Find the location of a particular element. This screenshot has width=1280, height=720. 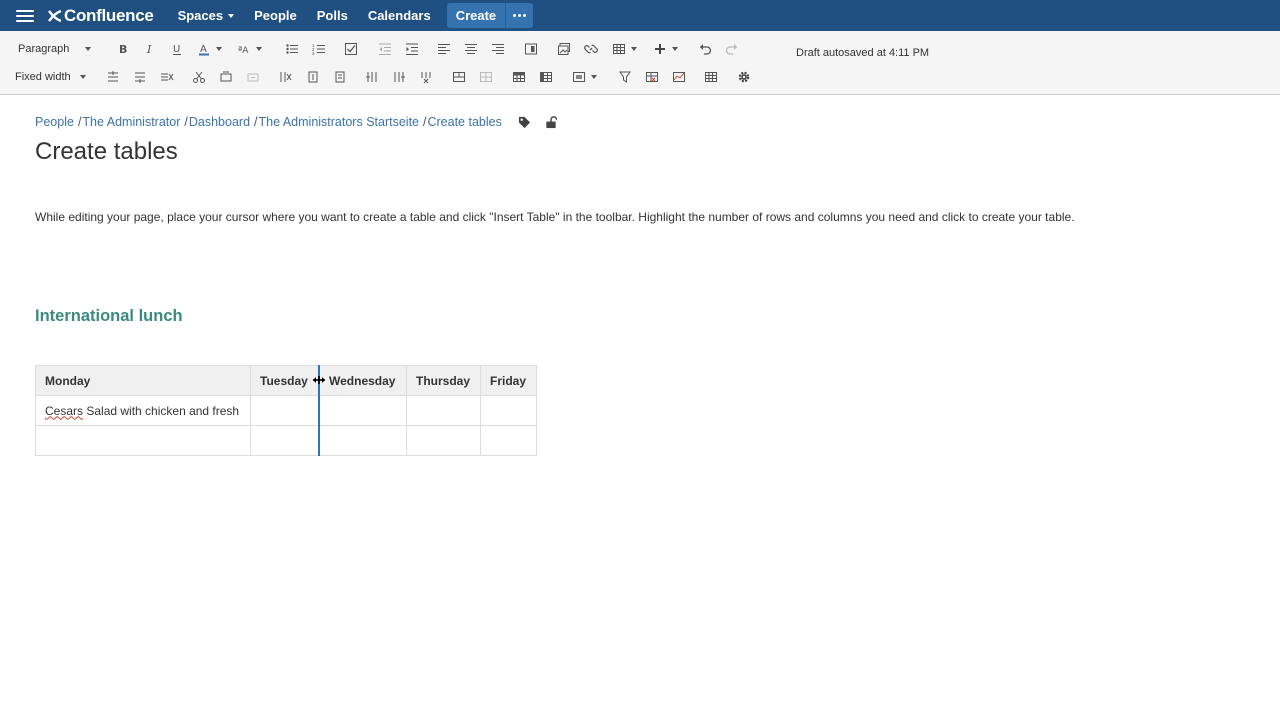

page-layout-button is located at coordinates (531, 49).